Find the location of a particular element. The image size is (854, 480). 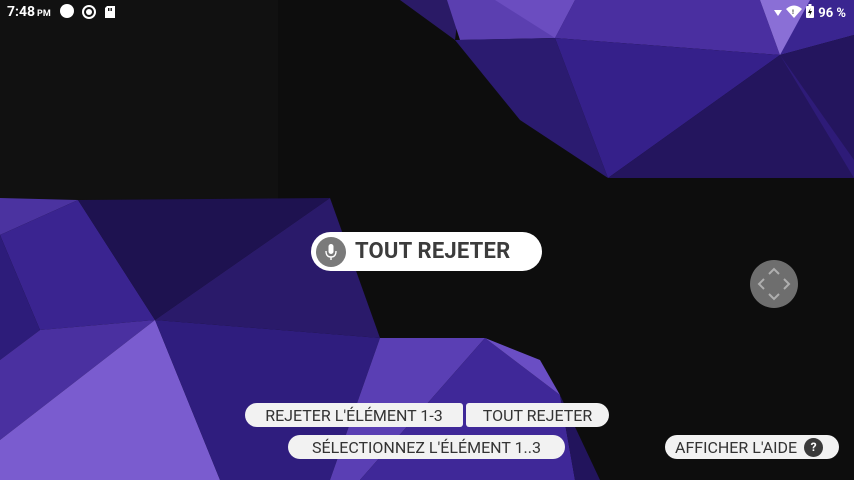

notification-icons is located at coordinates (88, 11).